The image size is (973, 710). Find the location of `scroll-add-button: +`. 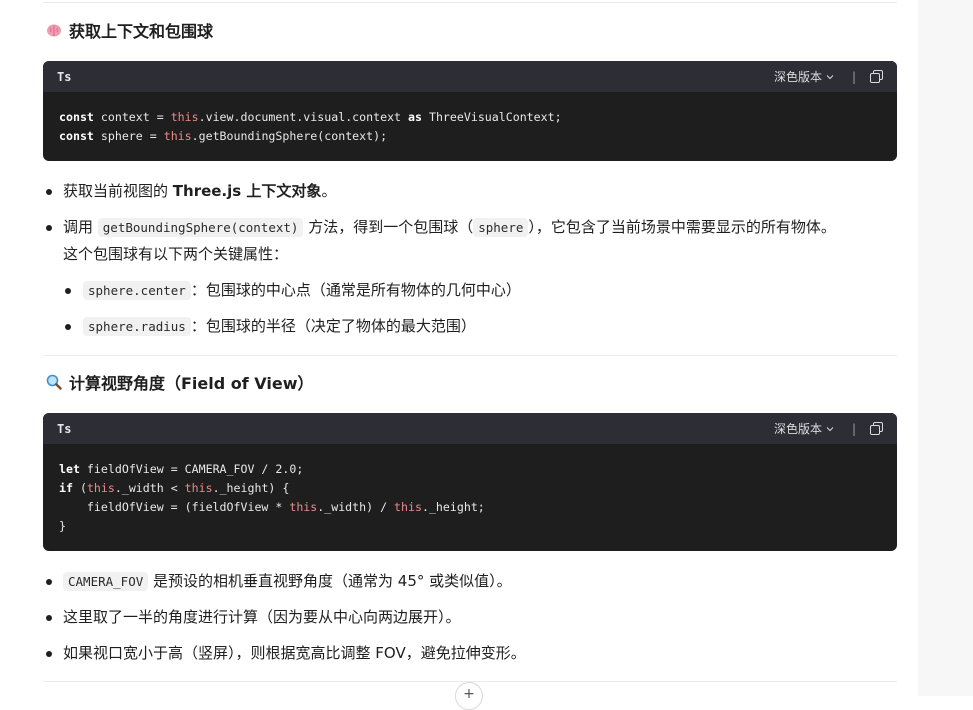

scroll-add-button: + is located at coordinates (469, 696).